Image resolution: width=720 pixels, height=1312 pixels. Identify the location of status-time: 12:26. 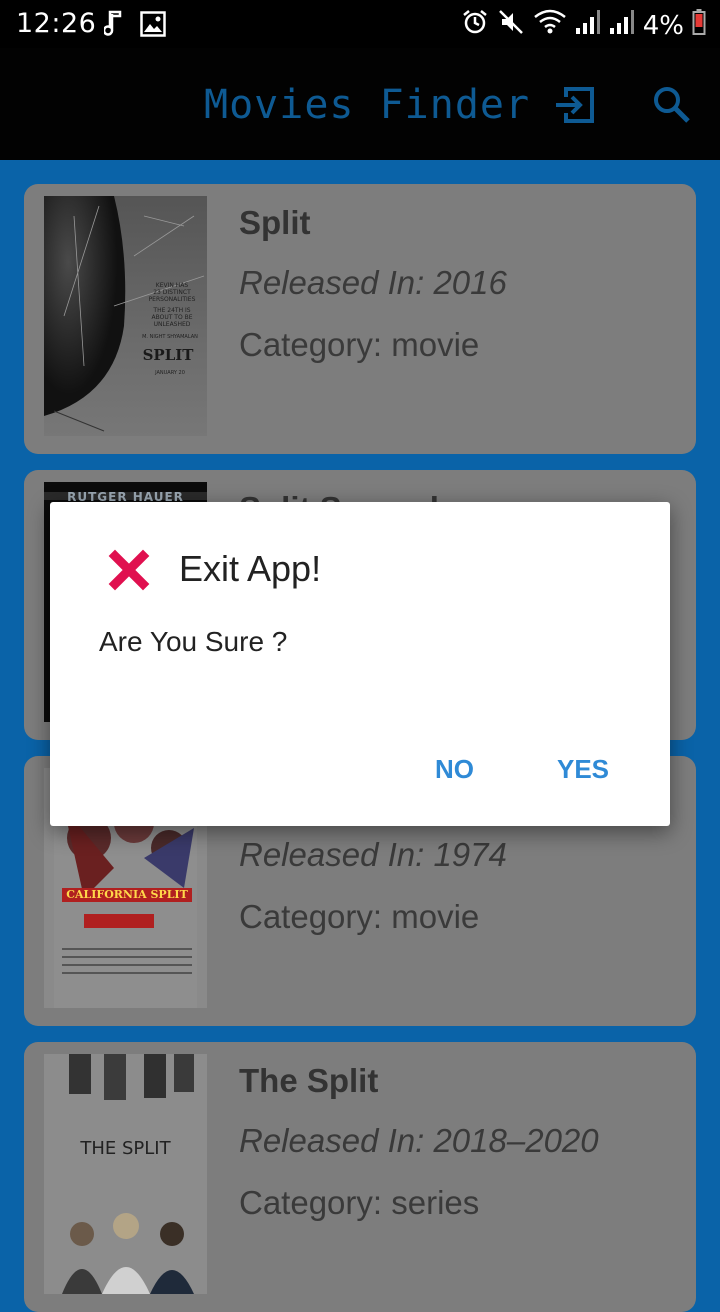
(56, 23).